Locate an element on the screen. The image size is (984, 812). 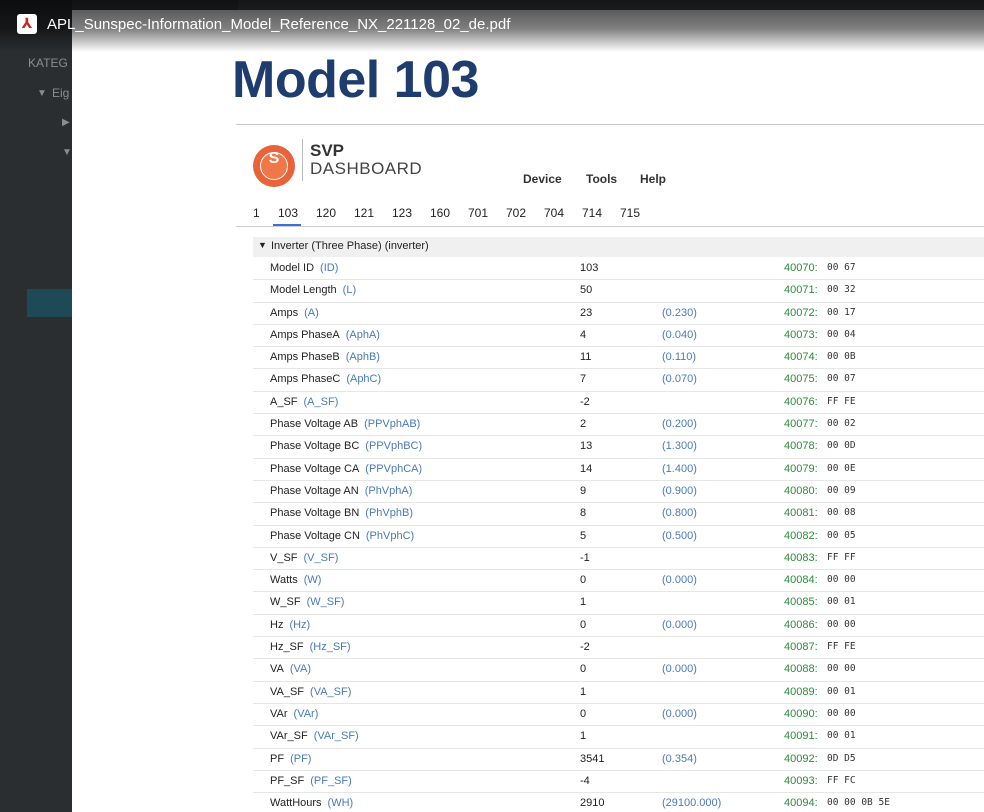
point-name: PF (PF) is located at coordinates (290, 759).